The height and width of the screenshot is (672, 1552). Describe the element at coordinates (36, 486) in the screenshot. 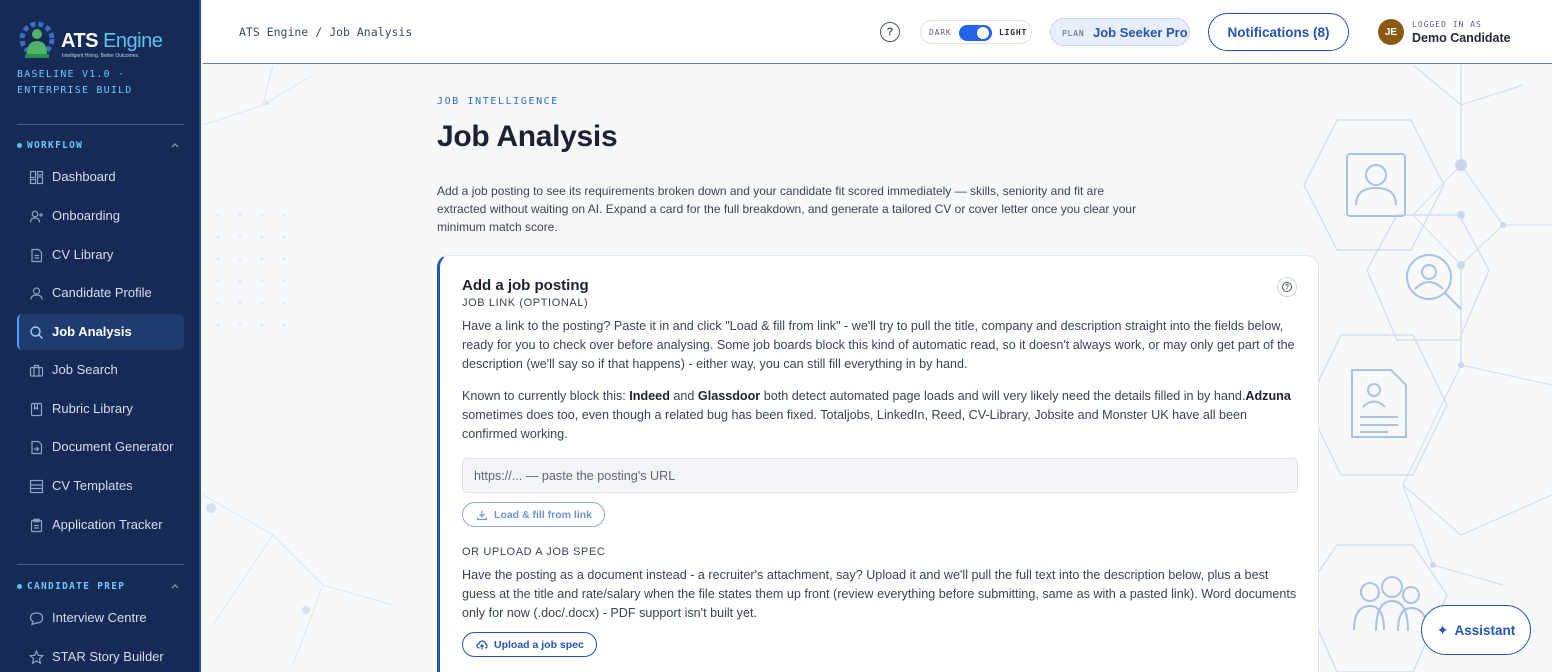

I see `layout-icon` at that location.